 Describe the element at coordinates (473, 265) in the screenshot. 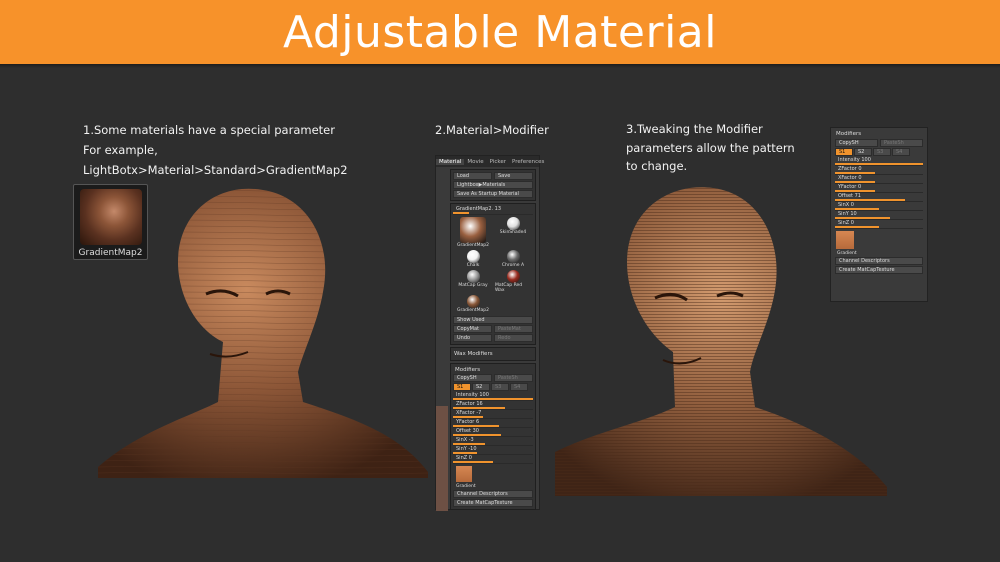

I see `material-item-label: Chalk` at that location.